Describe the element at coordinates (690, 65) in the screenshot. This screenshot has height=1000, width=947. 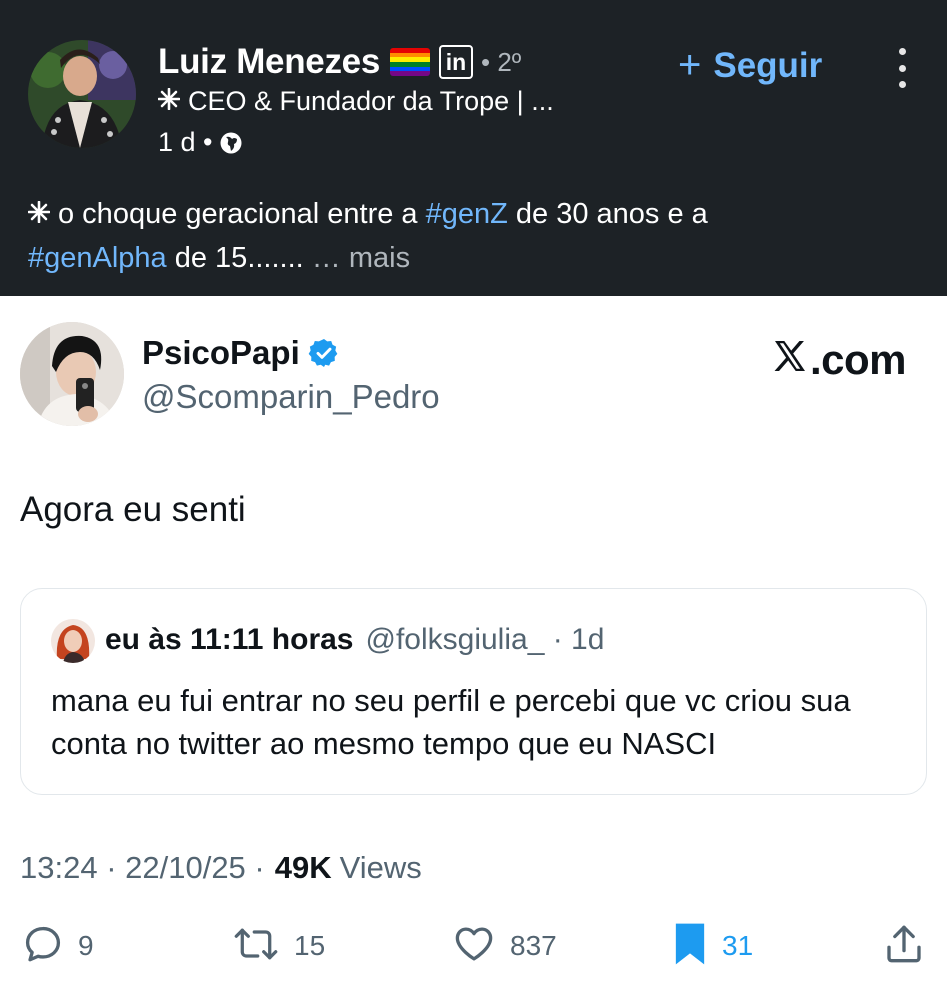
I see `plus-icon: +` at that location.